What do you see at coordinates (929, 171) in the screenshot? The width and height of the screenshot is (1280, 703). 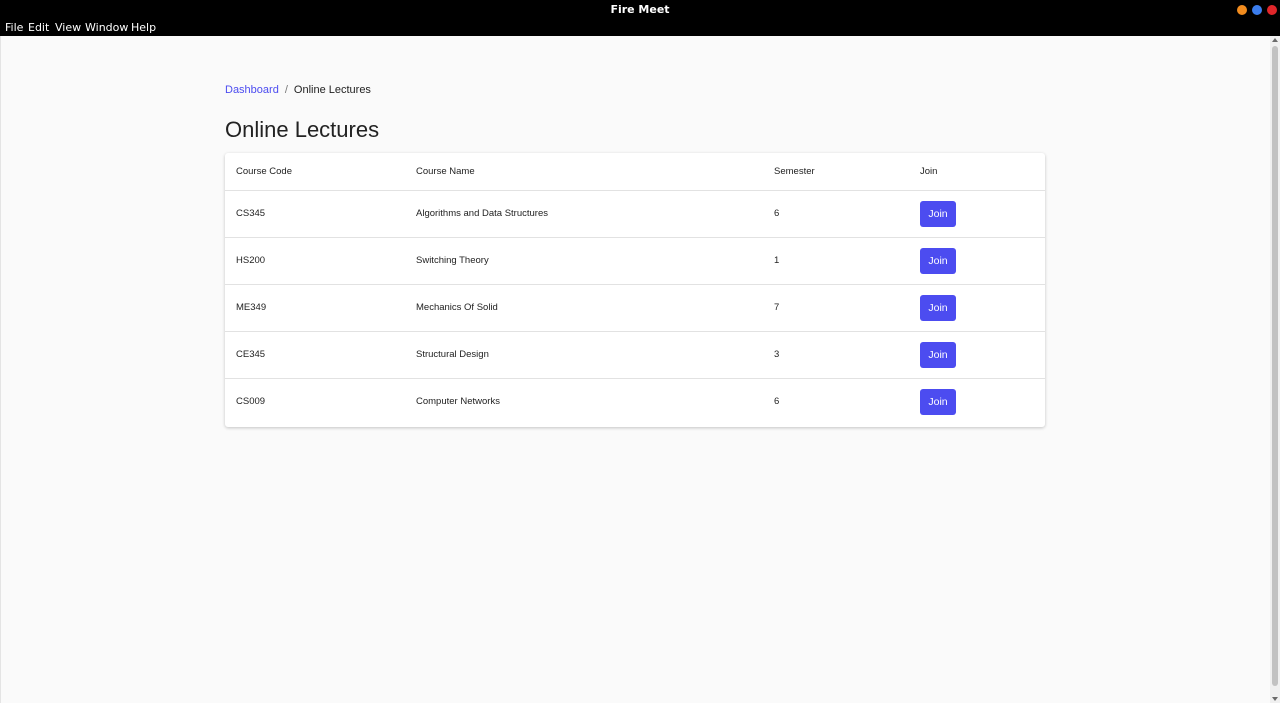 I see `header-join: Join` at bounding box center [929, 171].